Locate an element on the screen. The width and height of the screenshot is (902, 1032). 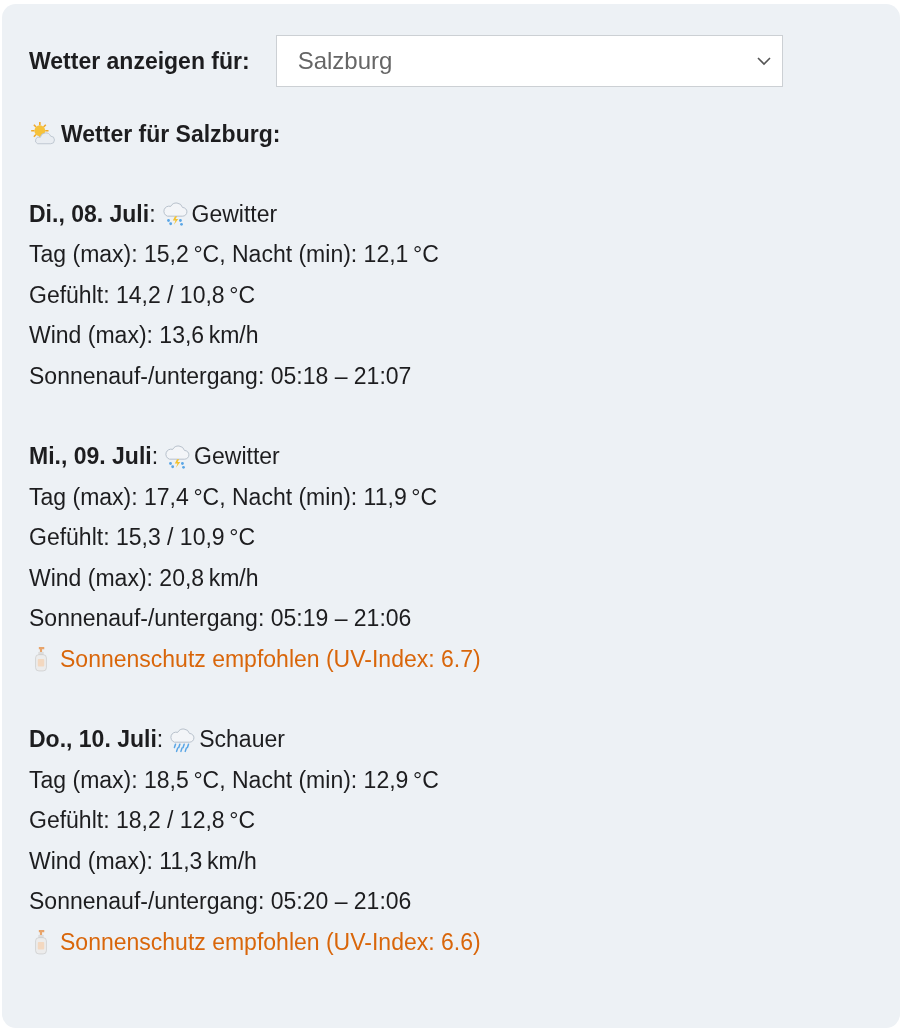
weather-detail: Sonnenauf-/untergang: 05:19 – 21:06 is located at coordinates (220, 619).